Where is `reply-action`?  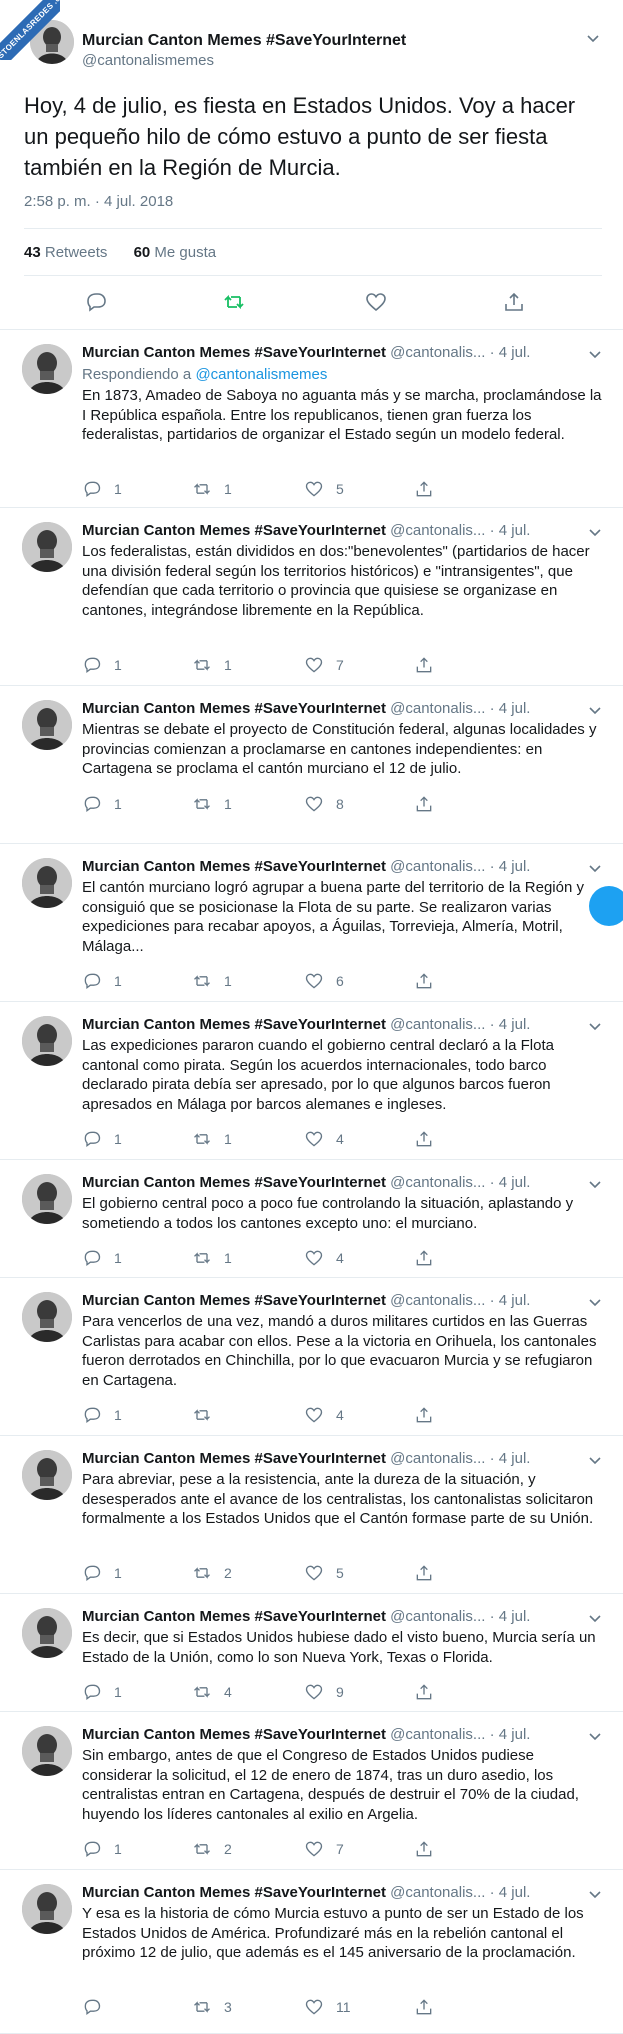 reply-action is located at coordinates (98, 2007).